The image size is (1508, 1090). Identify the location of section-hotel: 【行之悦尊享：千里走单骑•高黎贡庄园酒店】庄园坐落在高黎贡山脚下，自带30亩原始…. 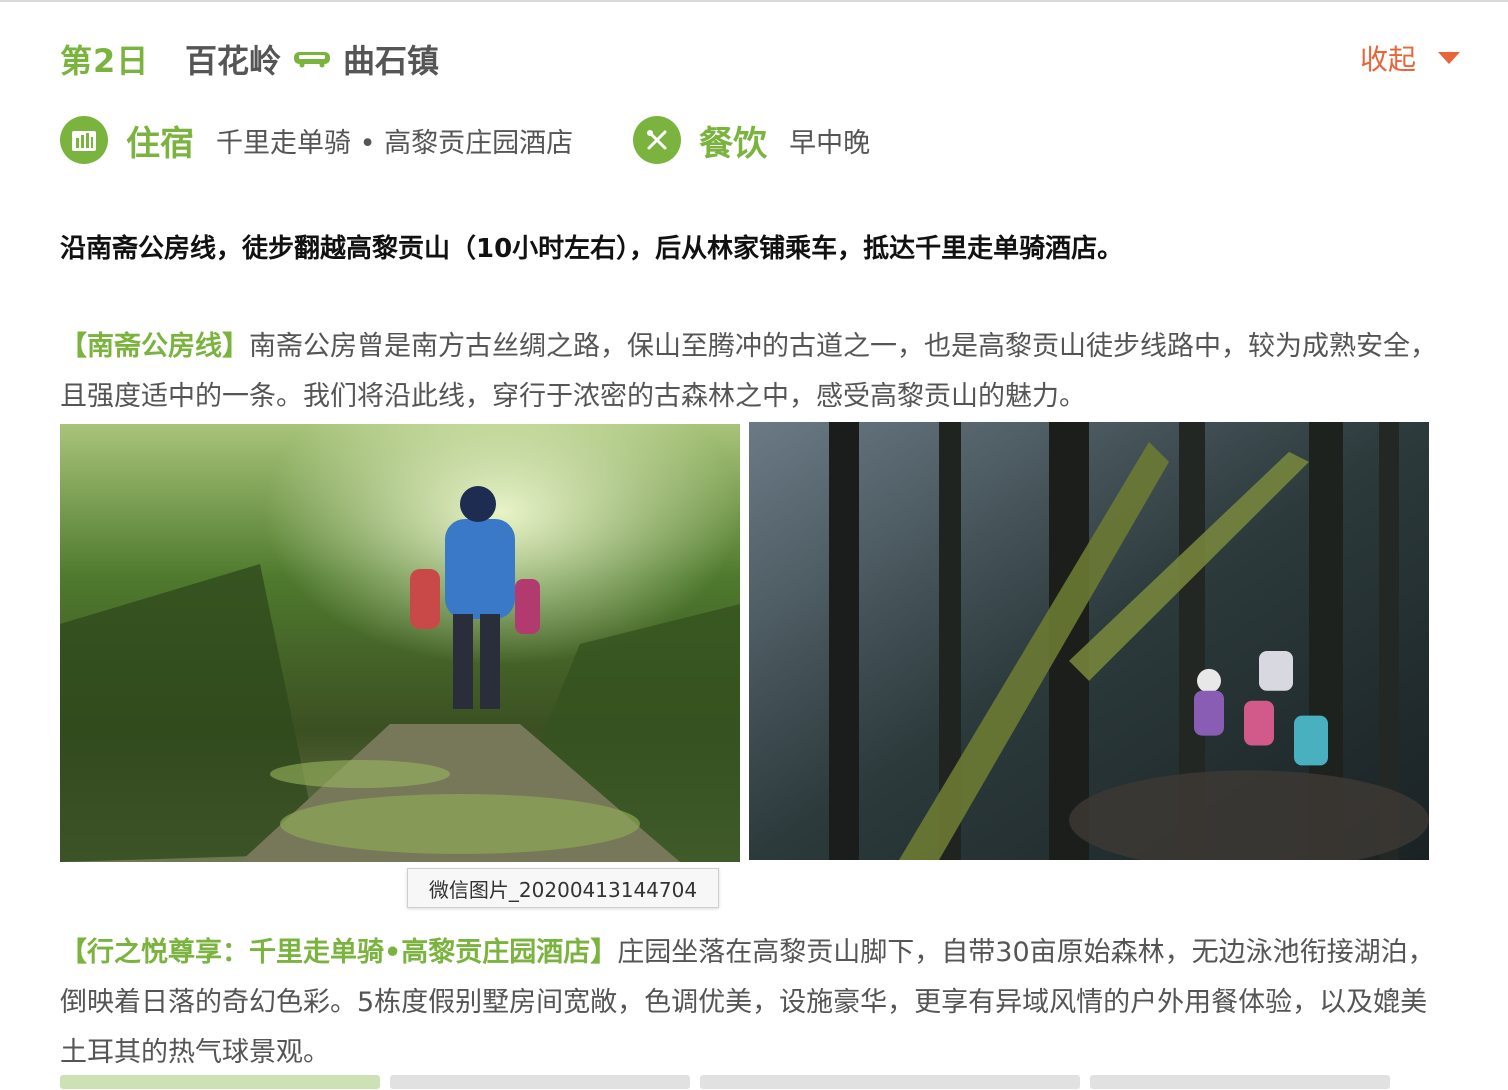
(755, 1003).